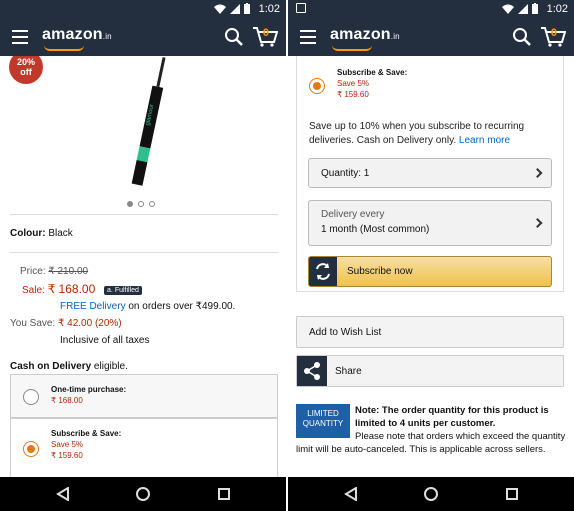  I want to click on price-row: Price: ₹ 210.00, so click(54, 271).